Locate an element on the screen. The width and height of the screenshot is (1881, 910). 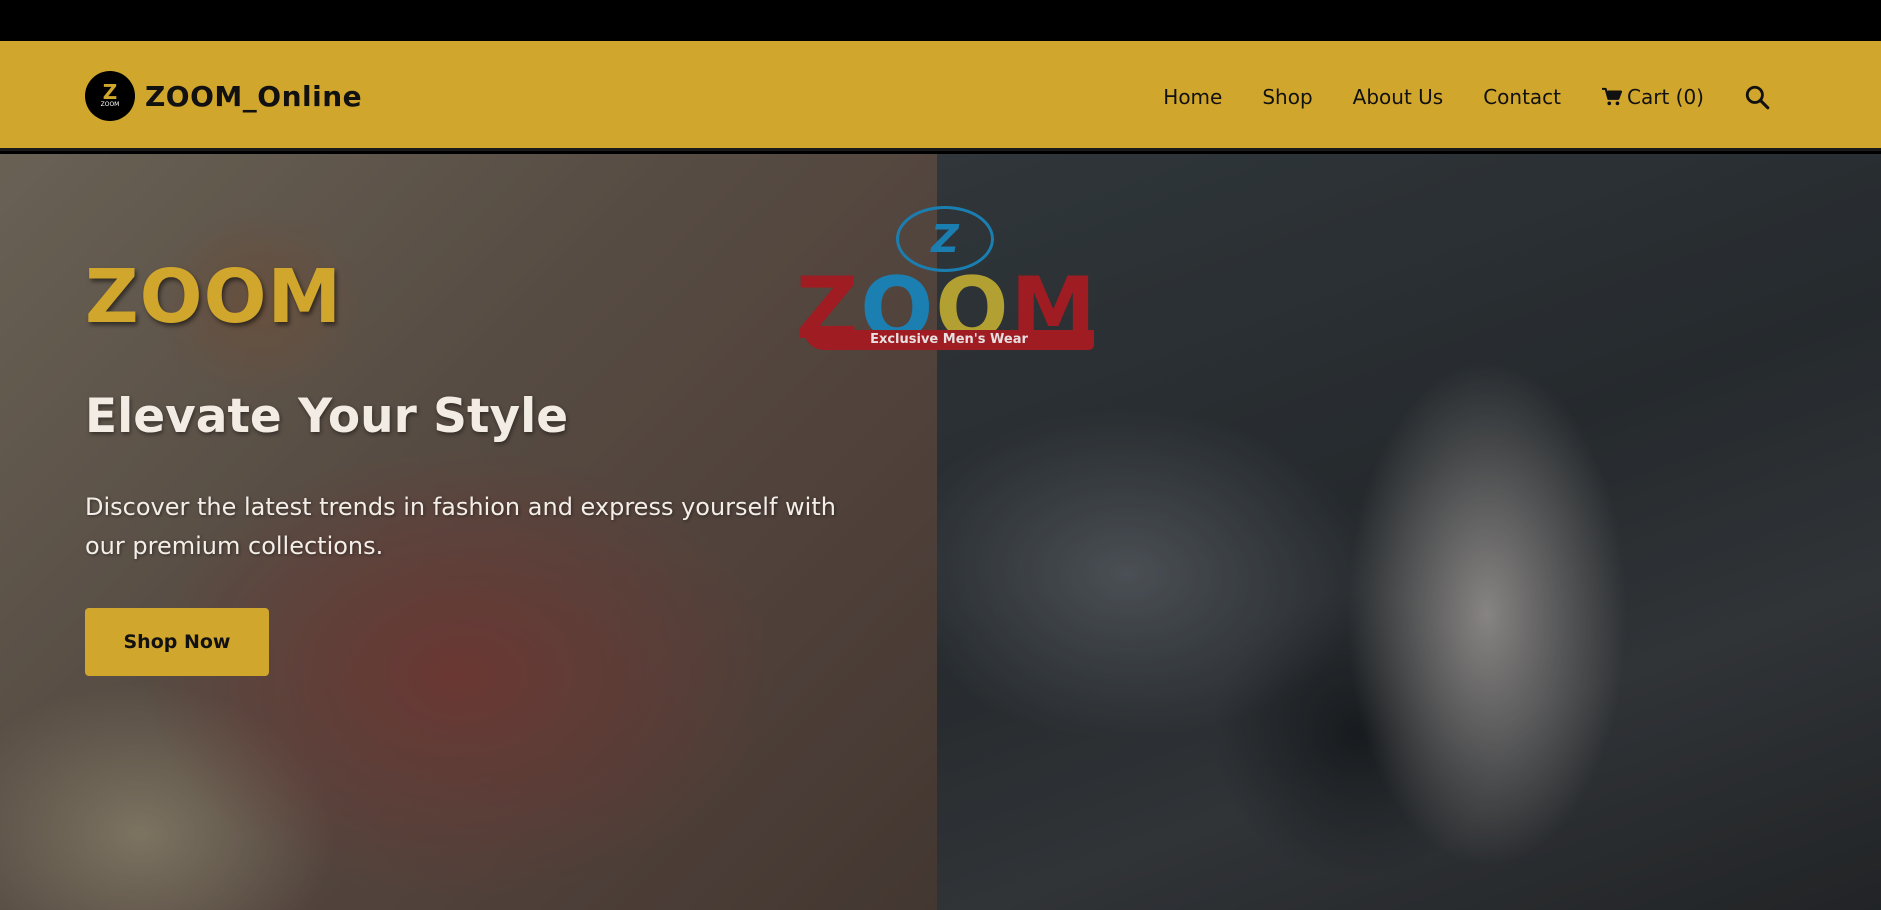
brand: Z ZOOM ZOOM_Online is located at coordinates (223, 96).